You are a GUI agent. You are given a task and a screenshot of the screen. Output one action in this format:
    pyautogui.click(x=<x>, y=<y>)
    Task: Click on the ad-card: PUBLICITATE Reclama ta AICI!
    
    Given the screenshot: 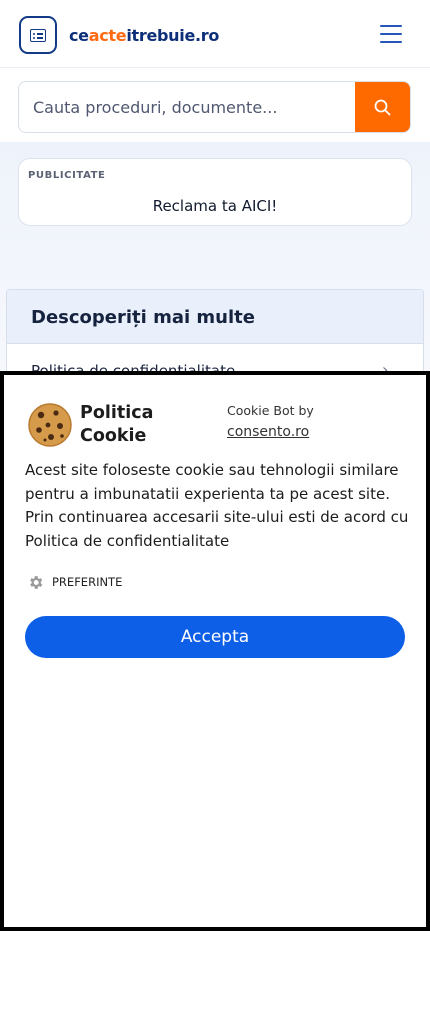 What is the action you would take?
    pyautogui.click(x=215, y=192)
    